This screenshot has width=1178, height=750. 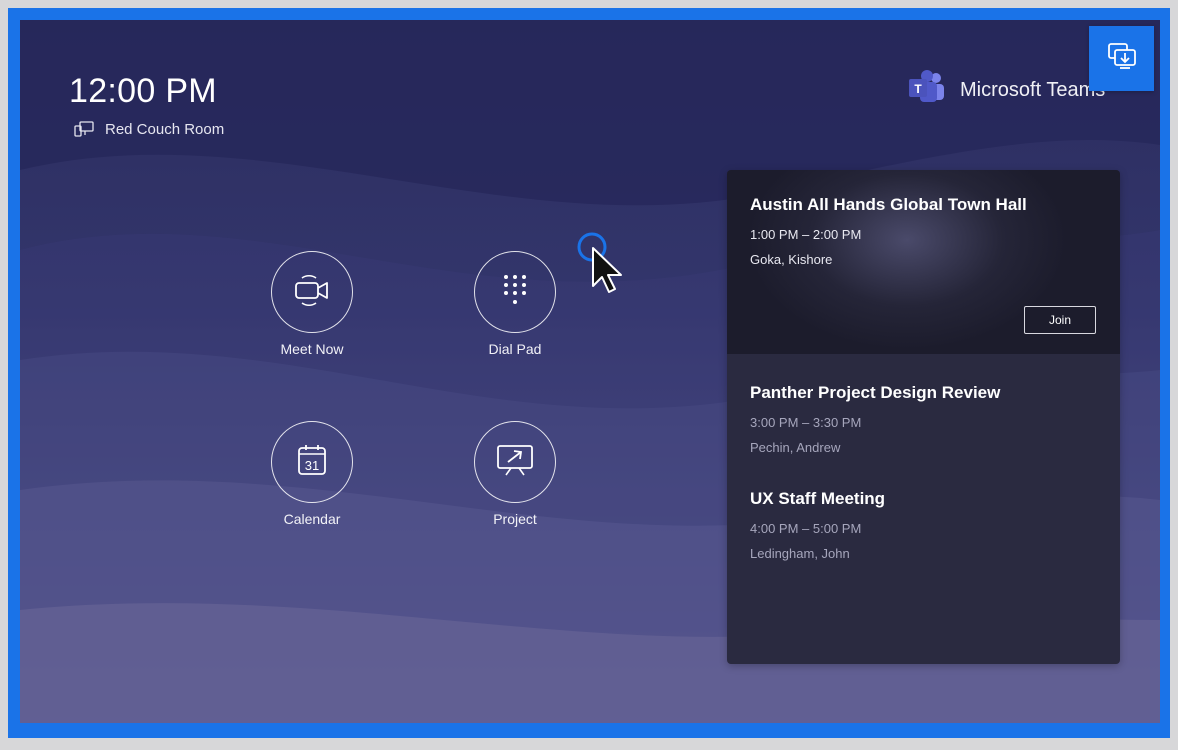 I want to click on microsoft-teams-logo-icon: T, so click(x=927, y=90).